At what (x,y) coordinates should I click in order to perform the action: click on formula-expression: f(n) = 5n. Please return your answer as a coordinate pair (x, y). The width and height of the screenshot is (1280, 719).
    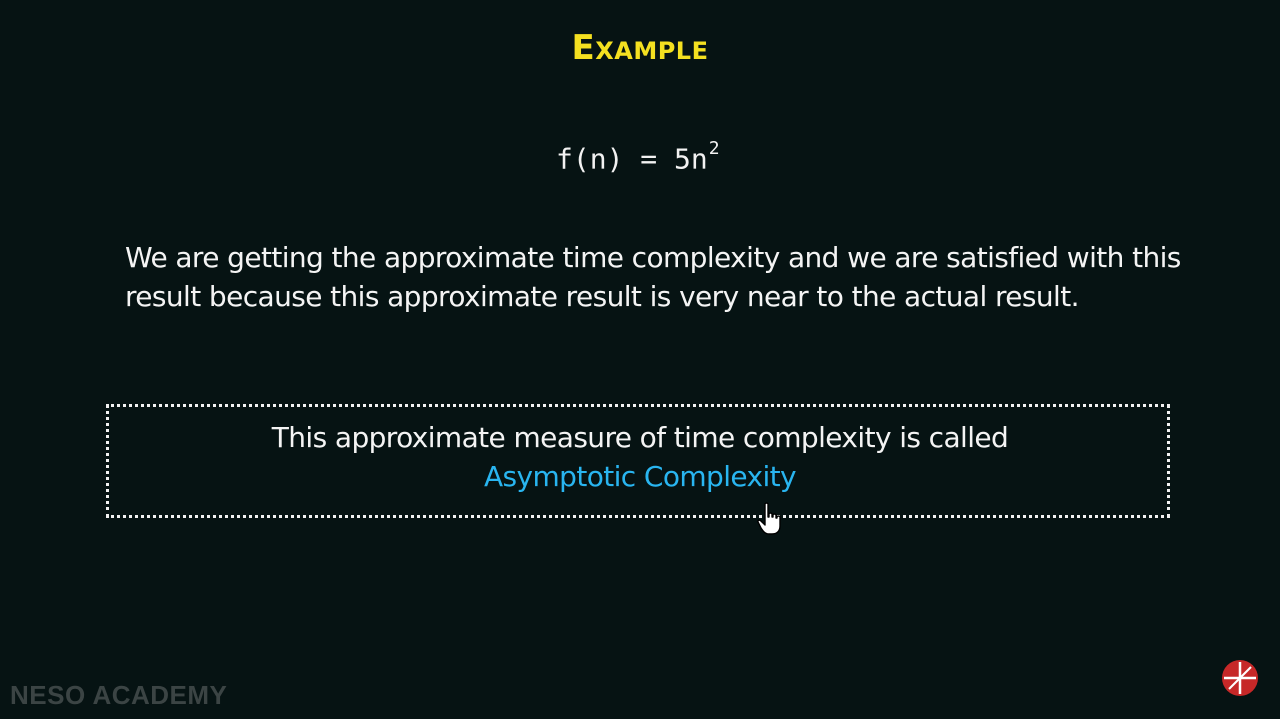
    Looking at the image, I should click on (632, 159).